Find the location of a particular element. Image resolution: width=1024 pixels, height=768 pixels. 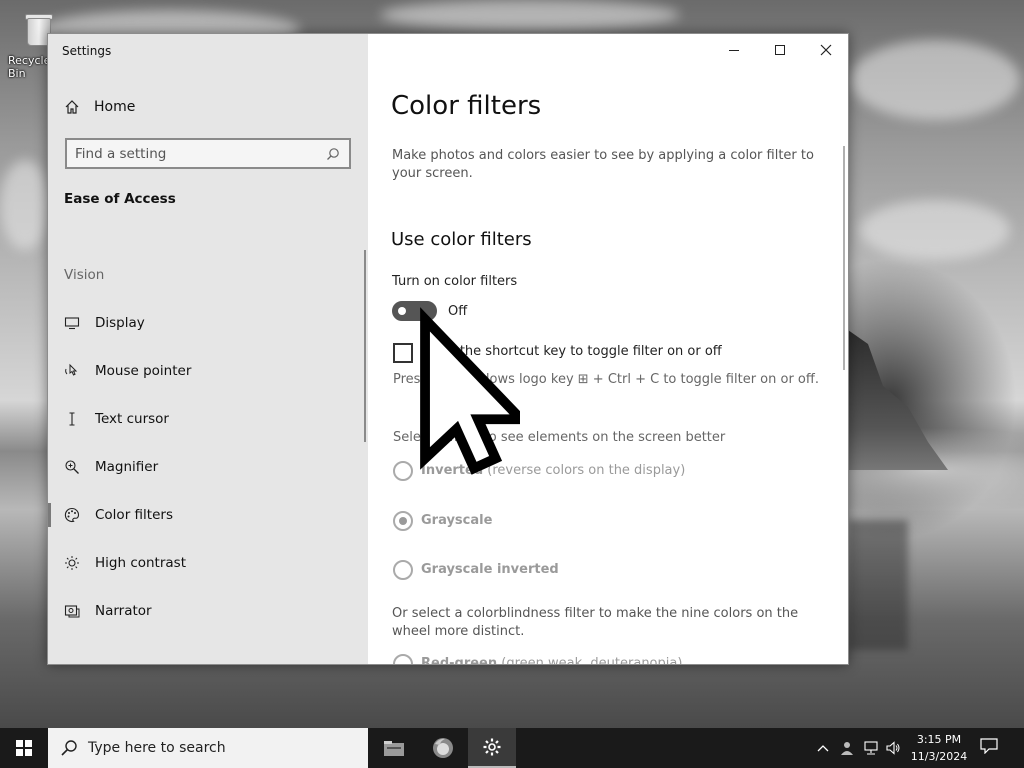

sidebar-item-label: Color filters is located at coordinates (134, 515).